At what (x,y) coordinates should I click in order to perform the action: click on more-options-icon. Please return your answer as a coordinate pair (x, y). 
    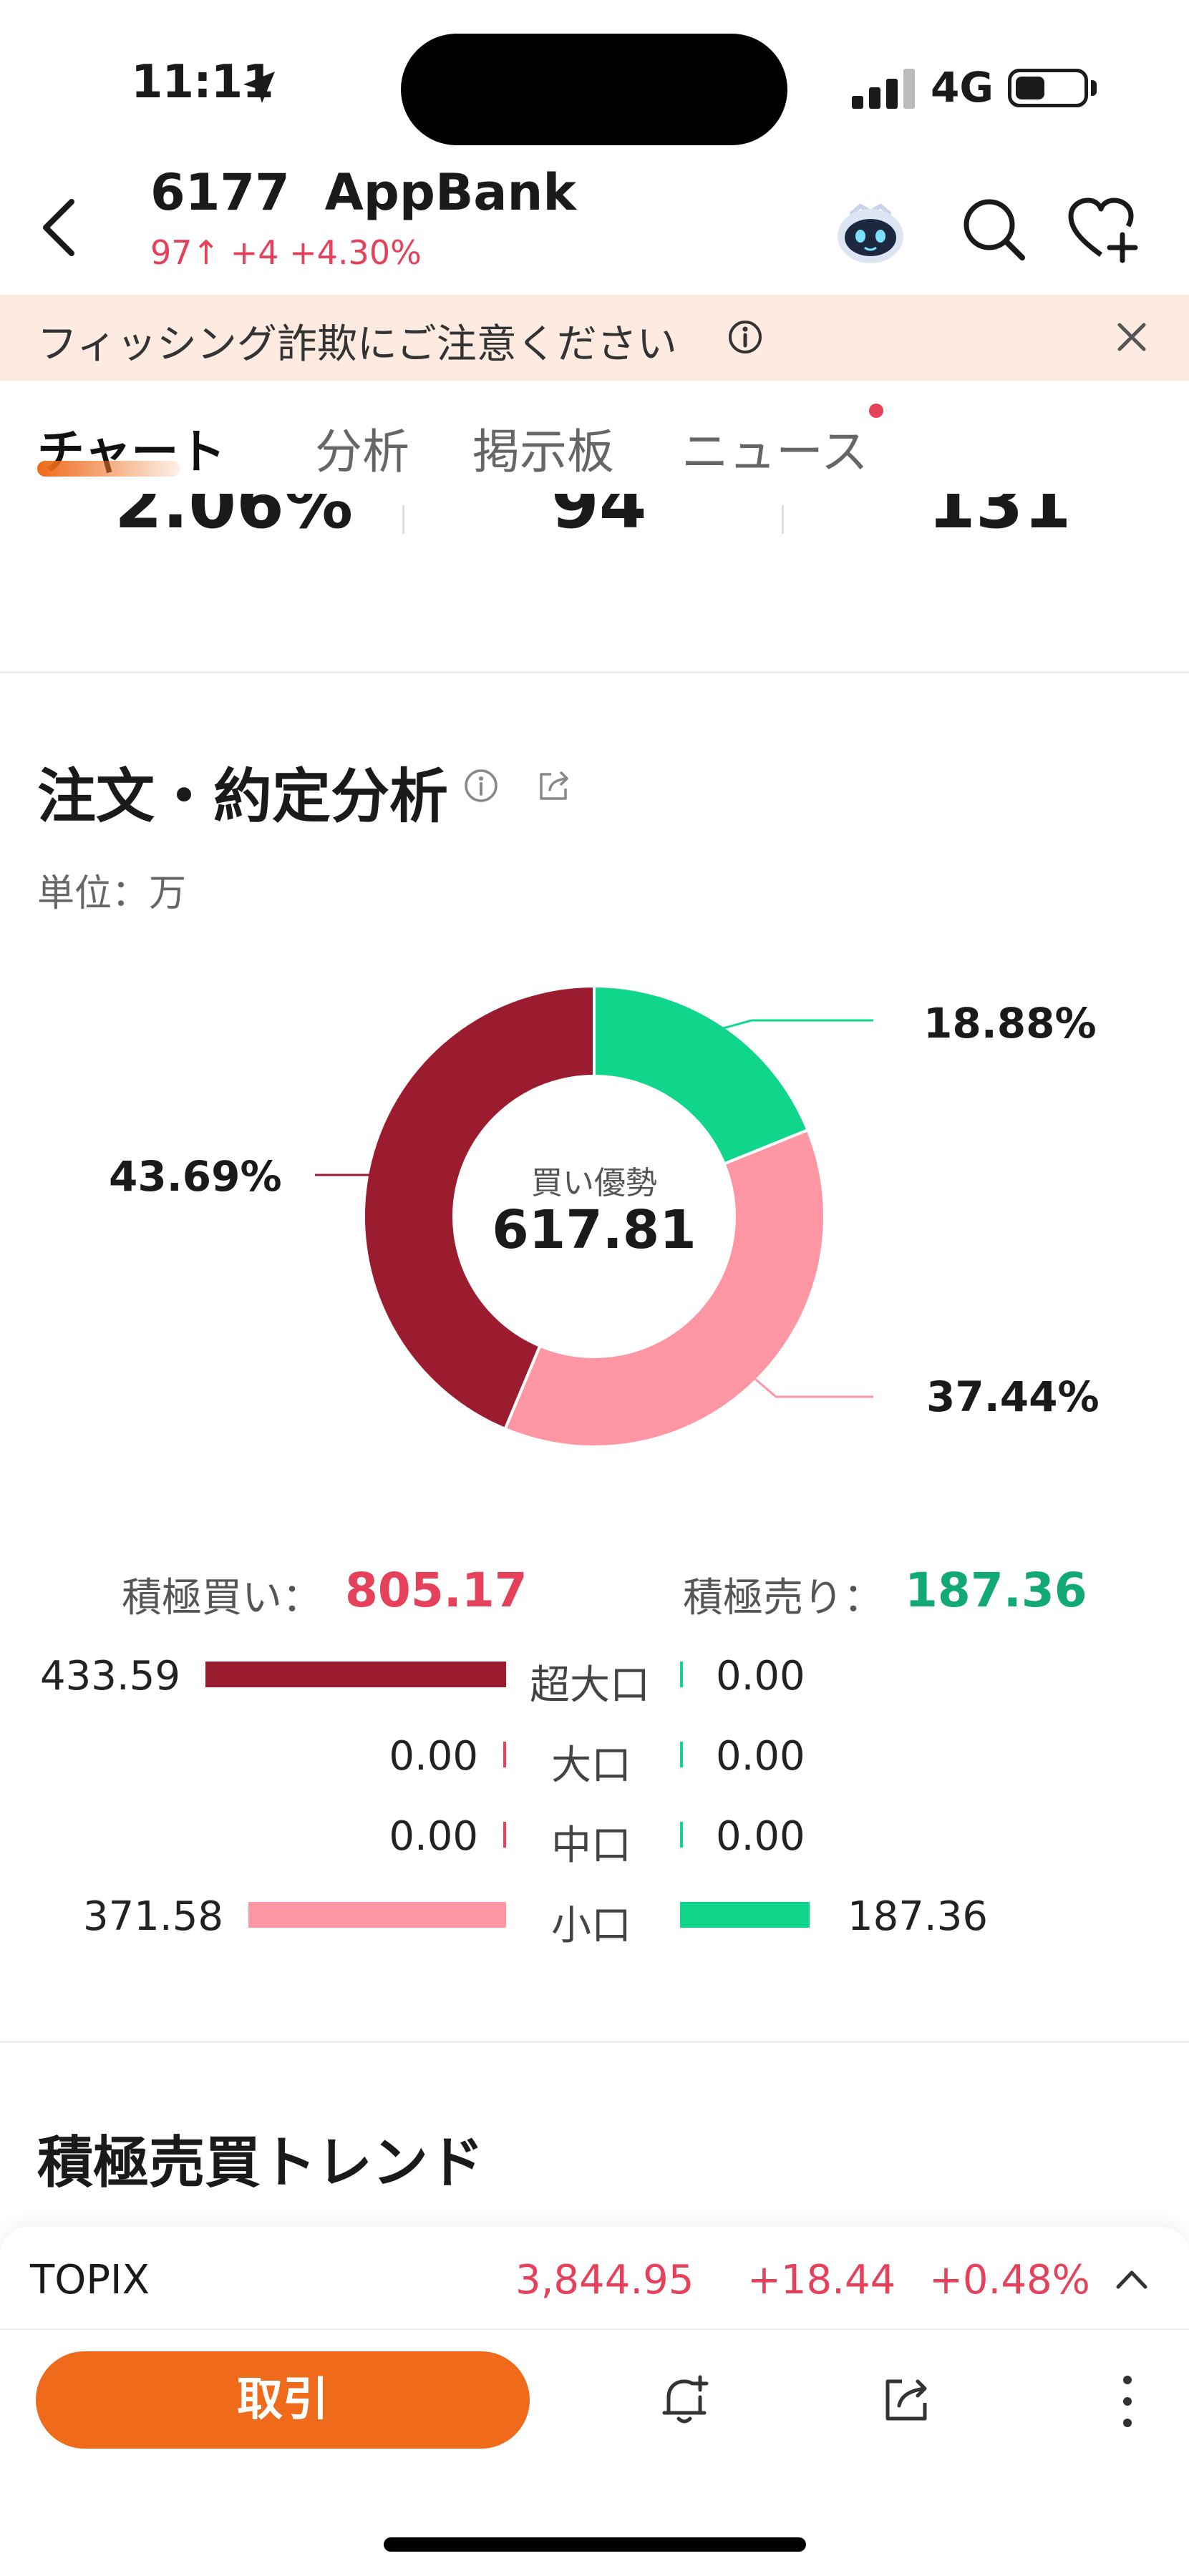
    Looking at the image, I should click on (1127, 2401).